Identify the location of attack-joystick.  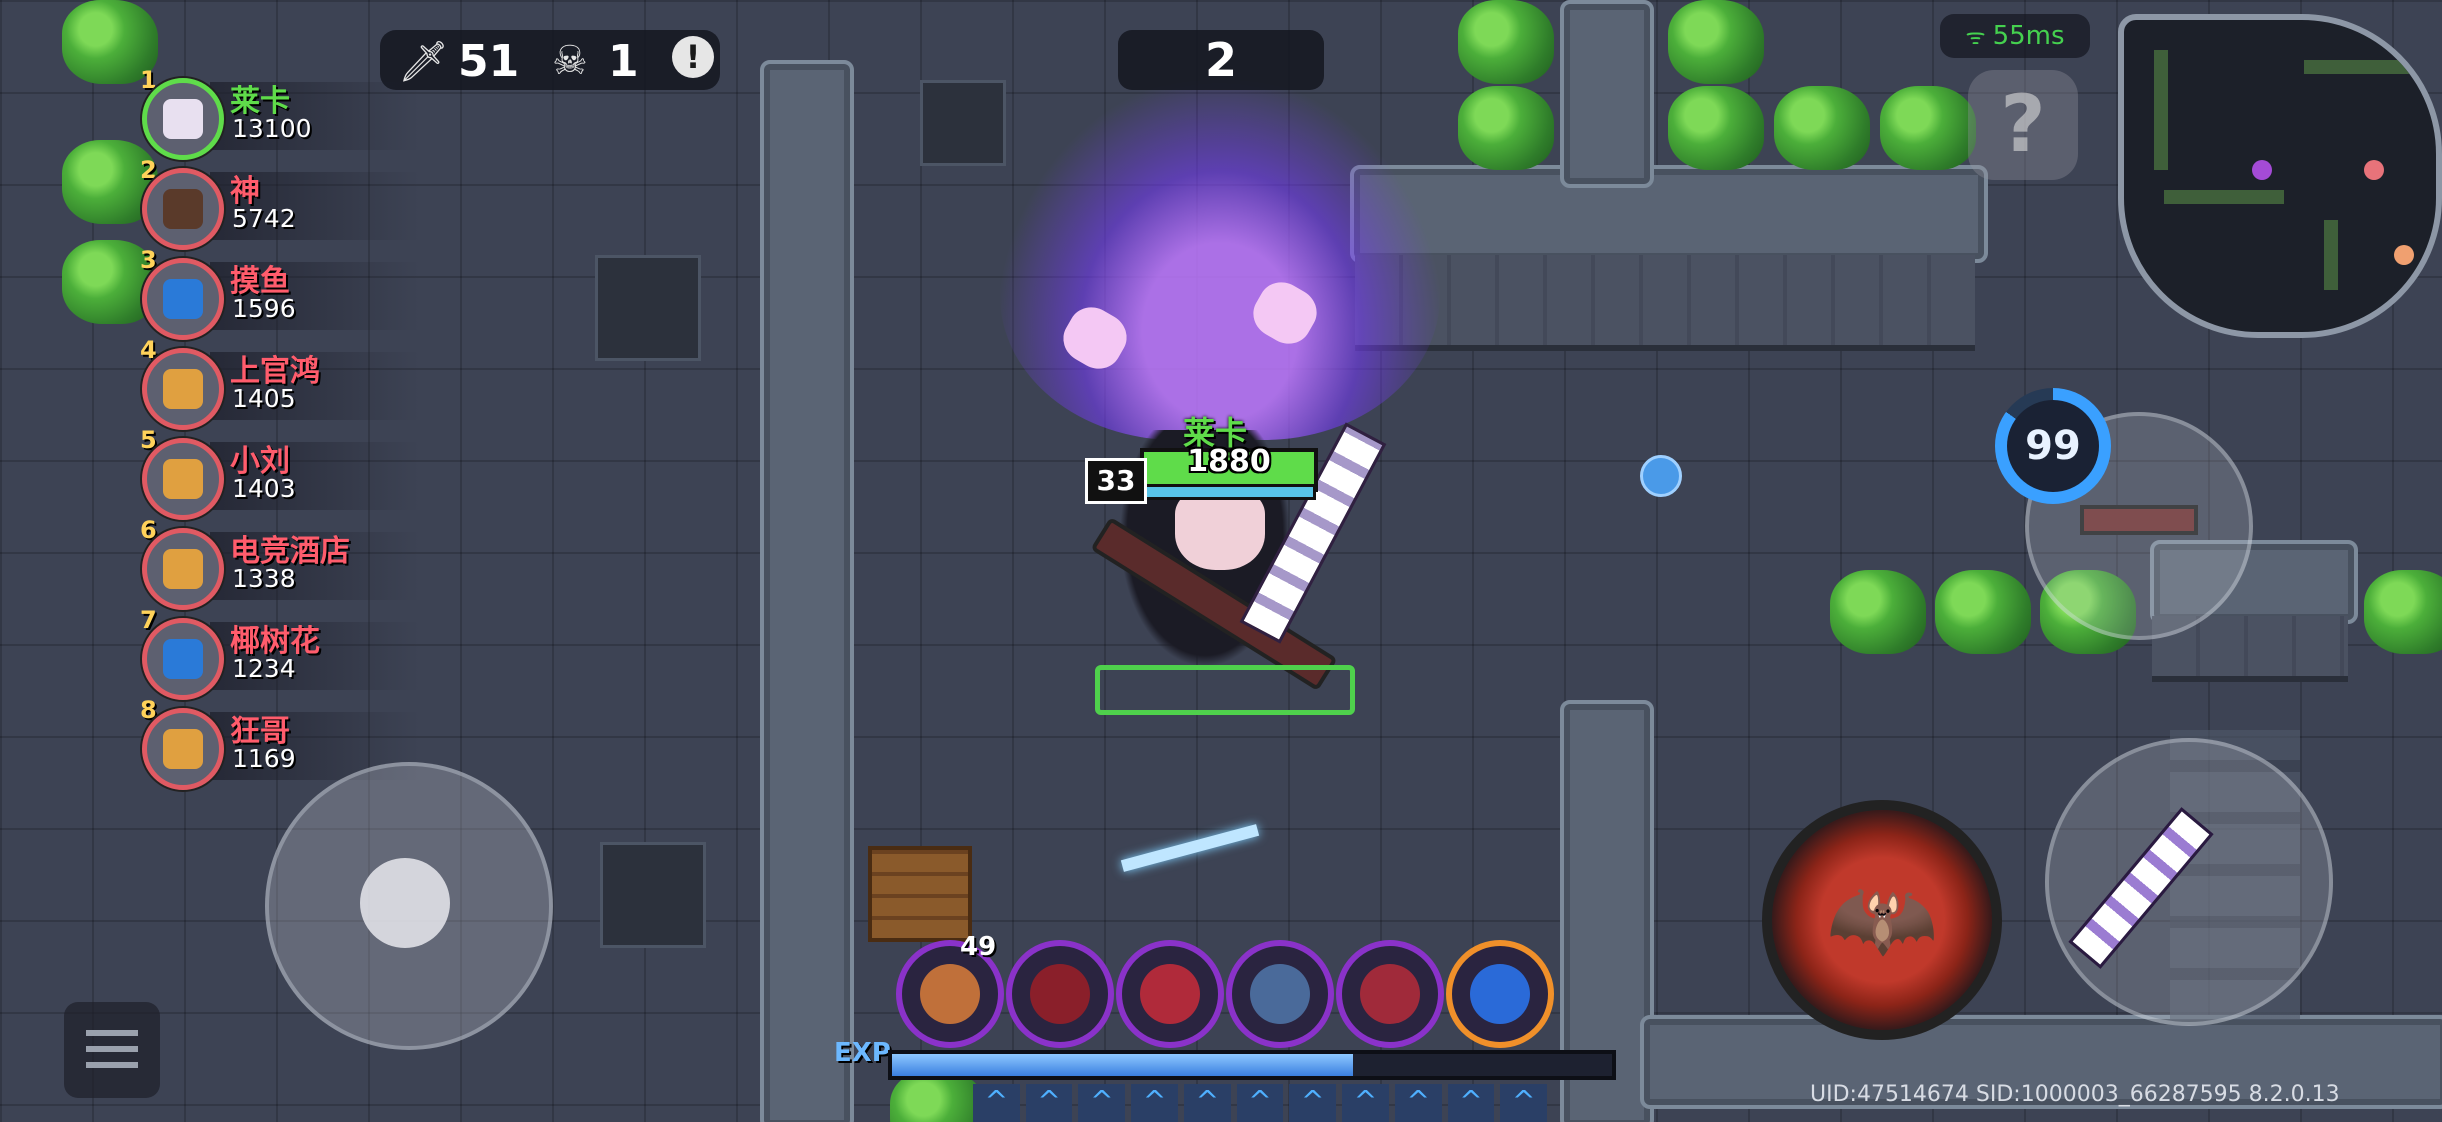
(2189, 882).